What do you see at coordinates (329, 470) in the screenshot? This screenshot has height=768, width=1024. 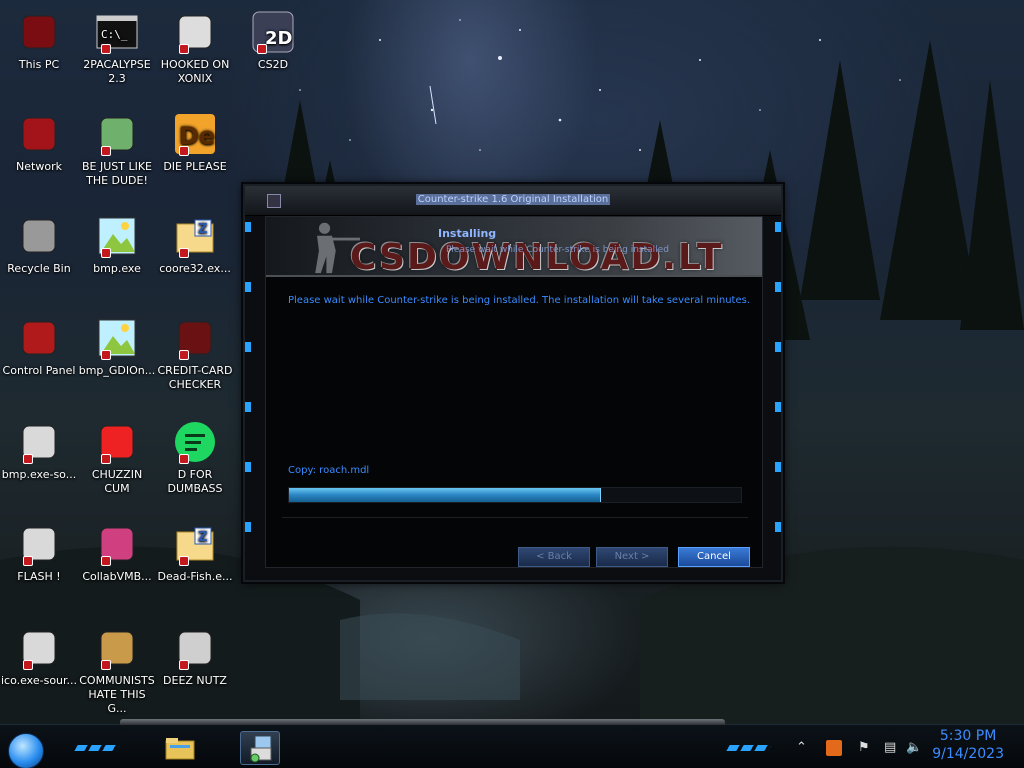 I see `installer-status: Copy: roach.mdl` at bounding box center [329, 470].